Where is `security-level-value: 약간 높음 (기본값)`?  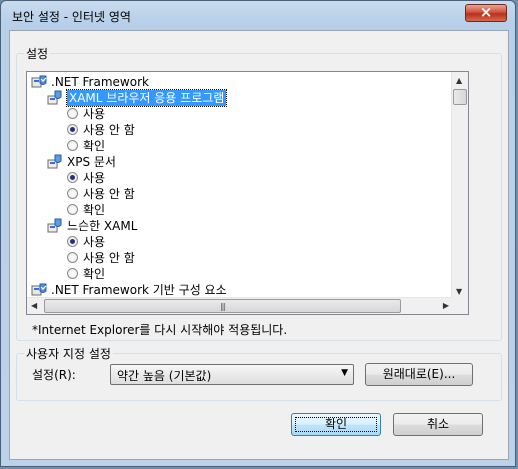
security-level-value: 약간 높음 (기본값) is located at coordinates (164, 376).